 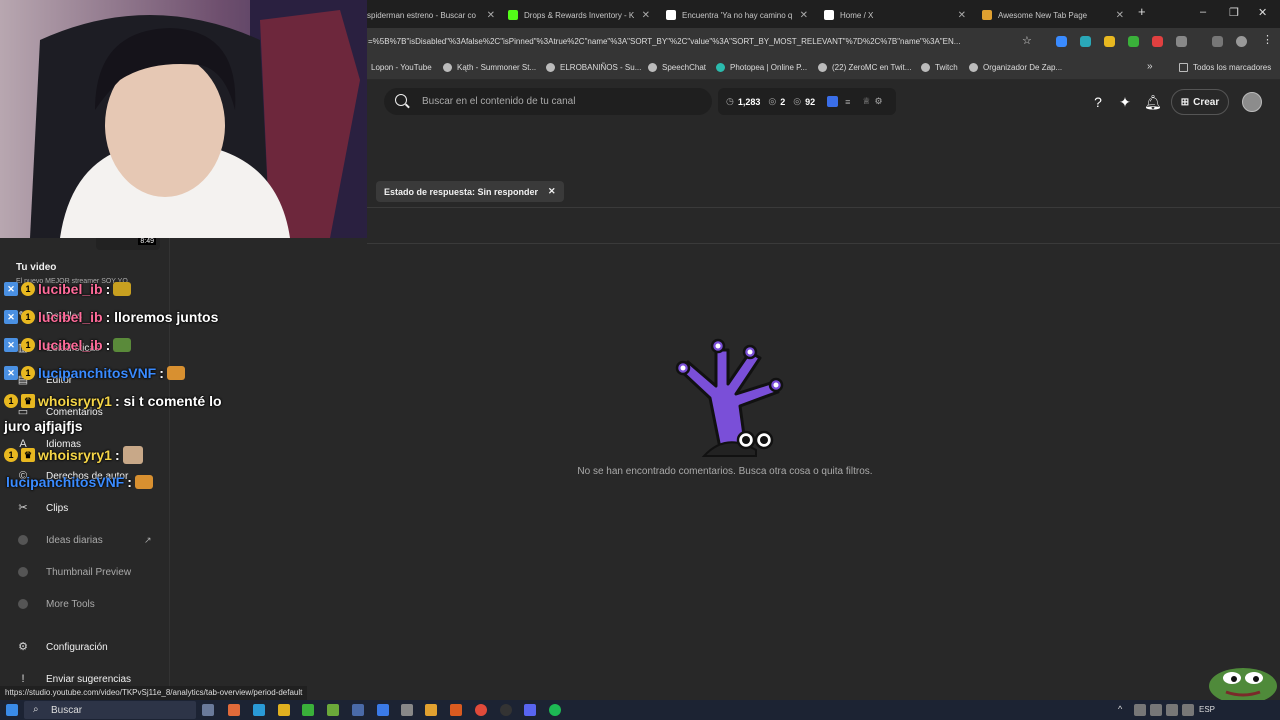 I want to click on bookmark: Lopon - YouTube, so click(x=401, y=67).